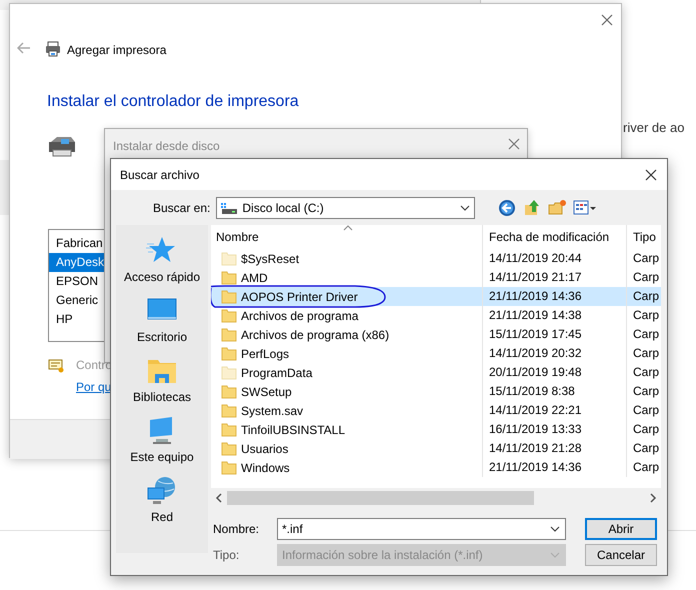 The height and width of the screenshot is (590, 696). What do you see at coordinates (78, 262) in the screenshot?
I see `list-item: AnyDesk` at bounding box center [78, 262].